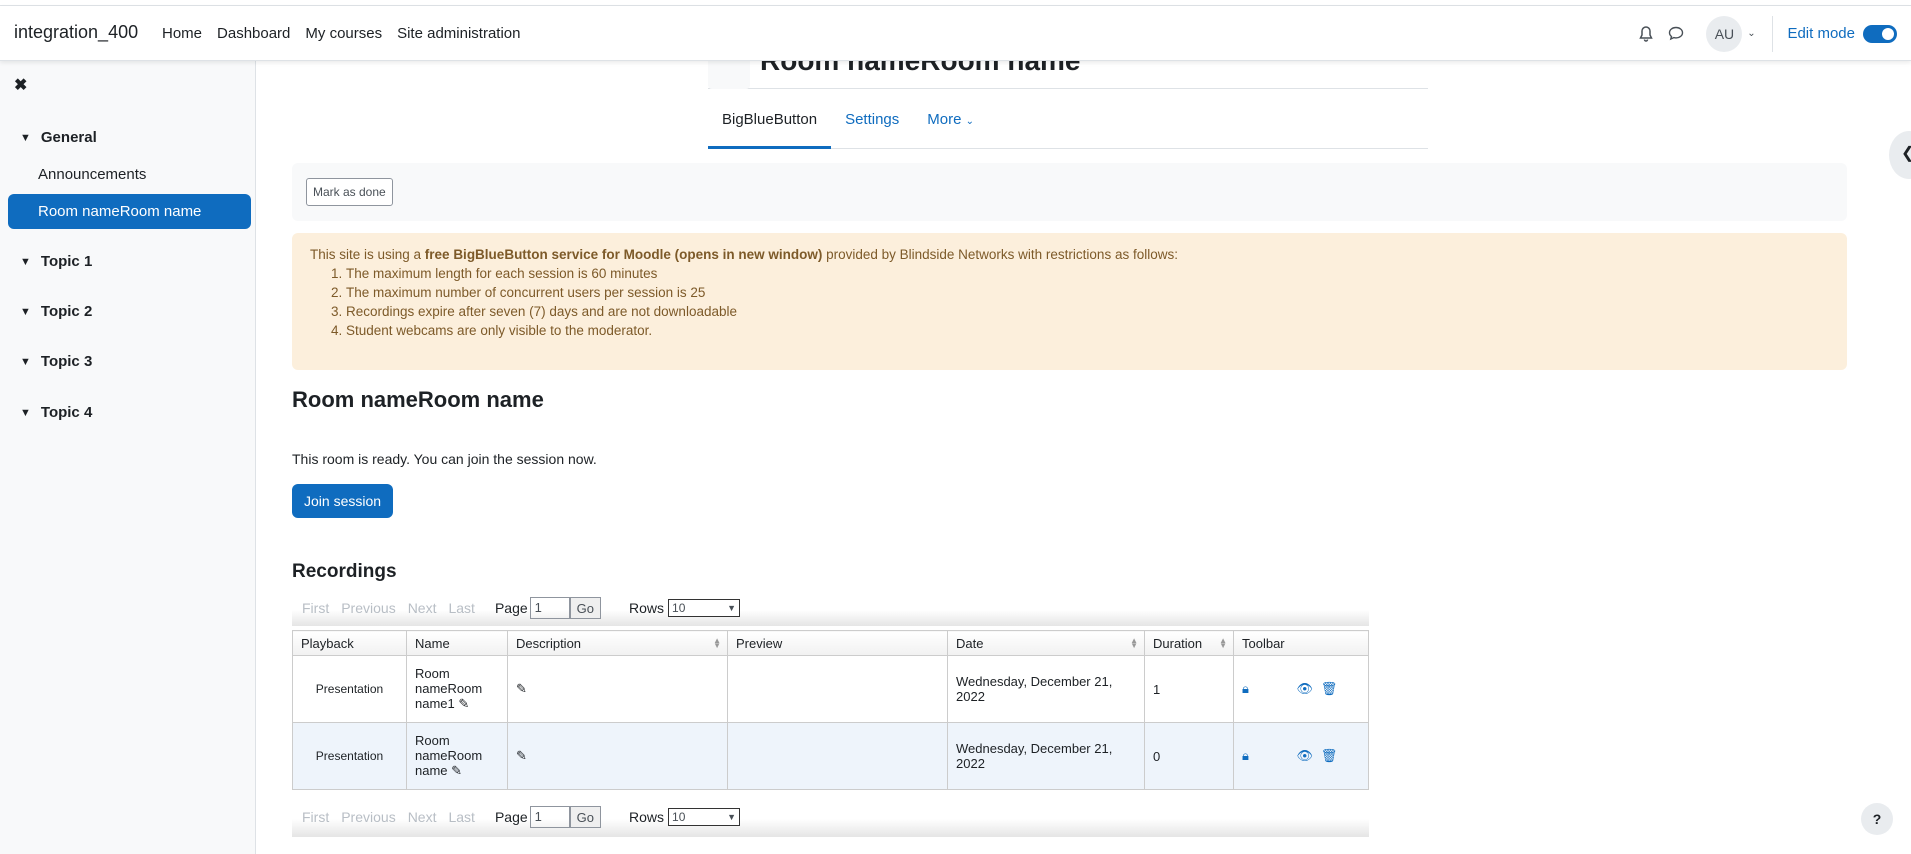  What do you see at coordinates (944, 119) in the screenshot?
I see `tab-more-label: More` at bounding box center [944, 119].